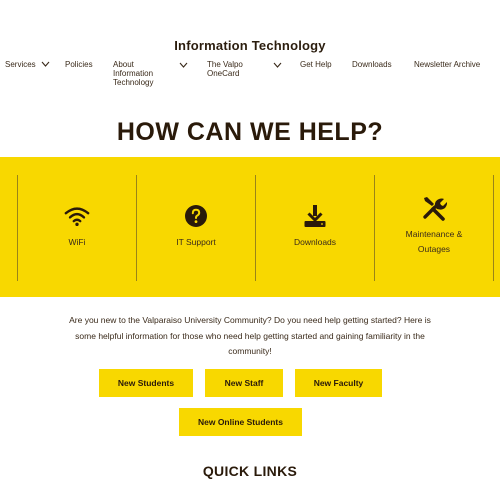 Image resolution: width=500 pixels, height=500 pixels. I want to click on nav-item-label: Downloads, so click(372, 64).